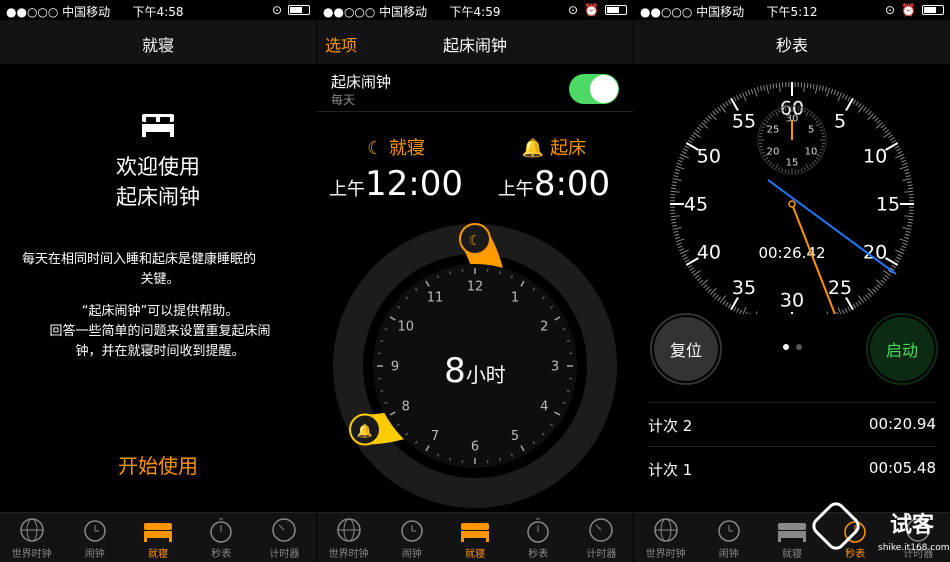 This screenshot has height=562, width=950. I want to click on status-bar: ●●○○○ 中国移动 下午4:58 ⊙, so click(158, 10).